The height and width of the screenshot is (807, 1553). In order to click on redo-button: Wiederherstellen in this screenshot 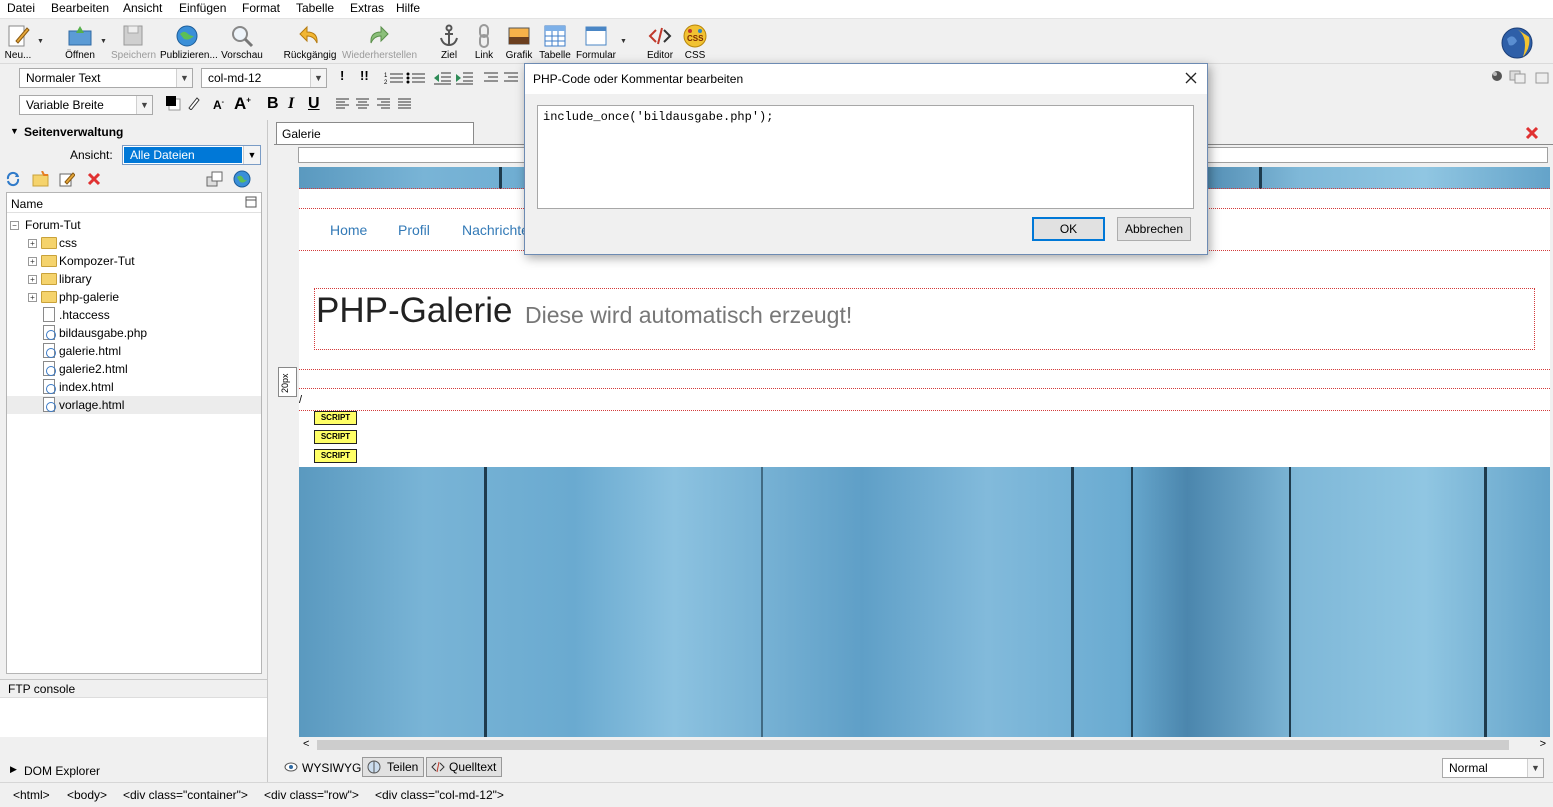, I will do `click(379, 42)`.